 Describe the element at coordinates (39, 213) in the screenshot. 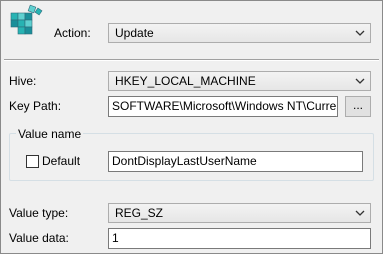

I see `value-type-label: Value type:` at that location.